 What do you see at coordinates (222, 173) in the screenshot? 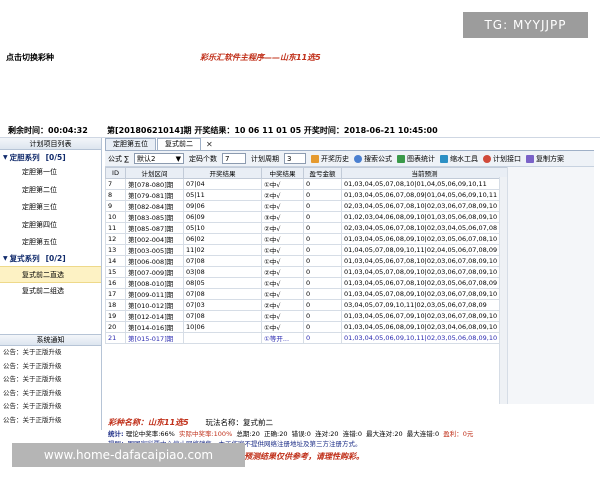
I see `col-header: 开奖结果` at bounding box center [222, 173].